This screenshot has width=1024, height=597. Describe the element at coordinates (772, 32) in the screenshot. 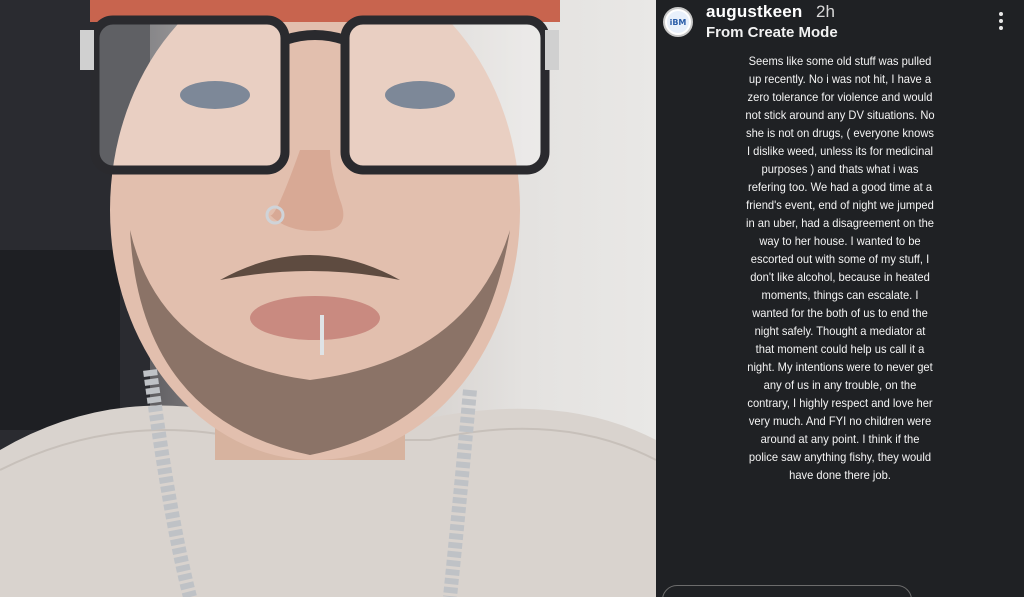

I see `story-subtitle: From Create Mode` at that location.